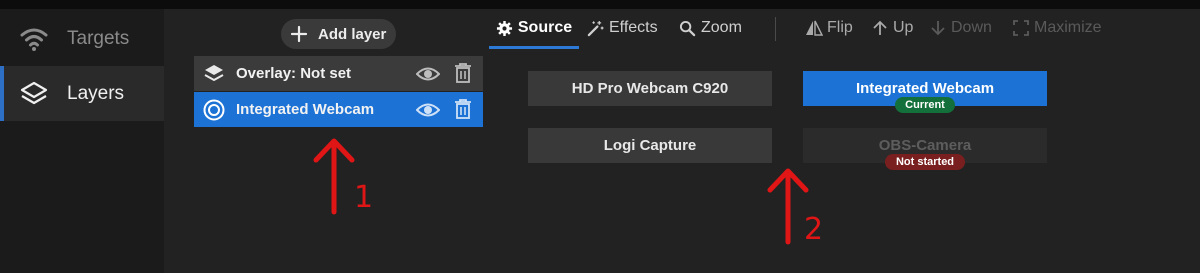 This screenshot has width=1200, height=273. I want to click on annotation-number-1: 1, so click(364, 197).